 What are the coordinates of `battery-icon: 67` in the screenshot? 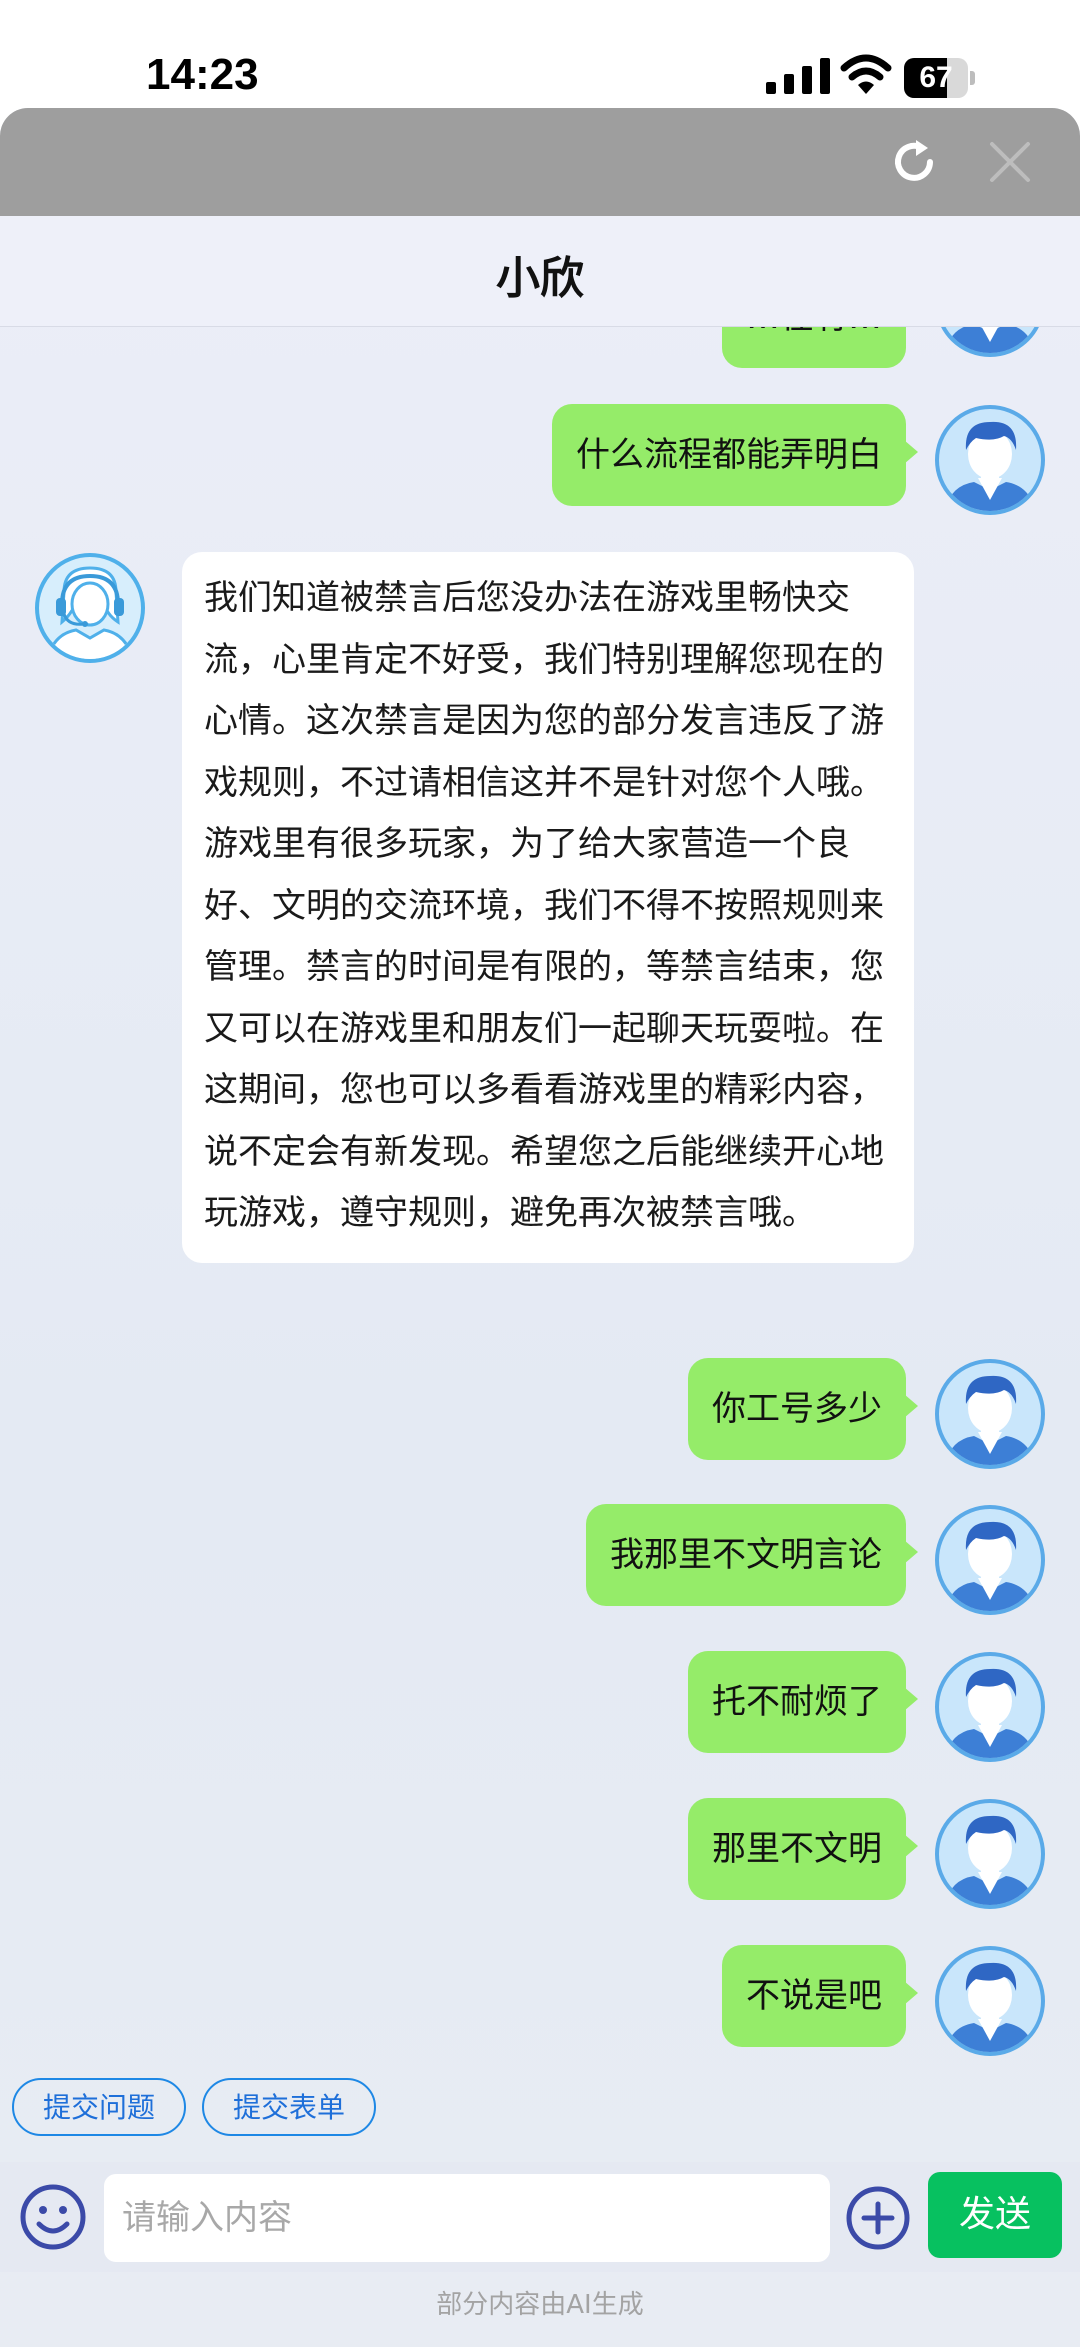 It's located at (940, 78).